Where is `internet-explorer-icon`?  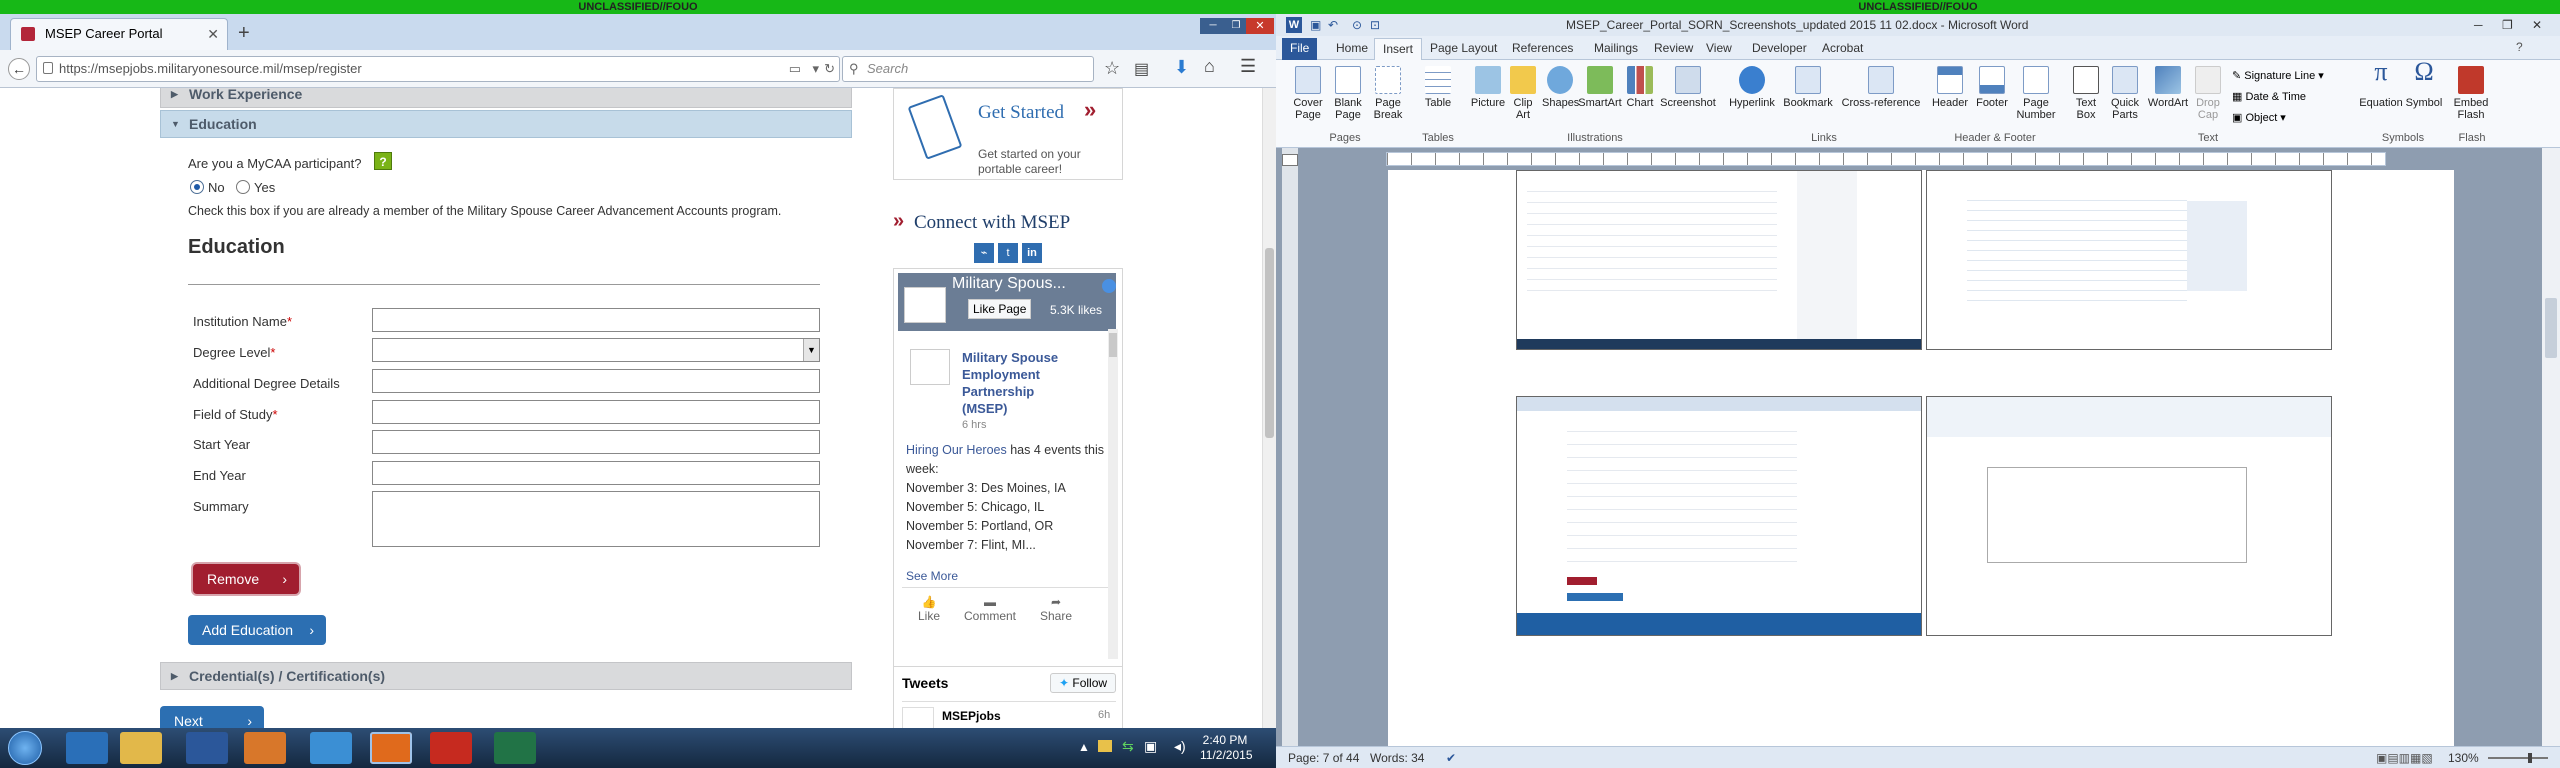
internet-explorer-icon is located at coordinates (87, 748).